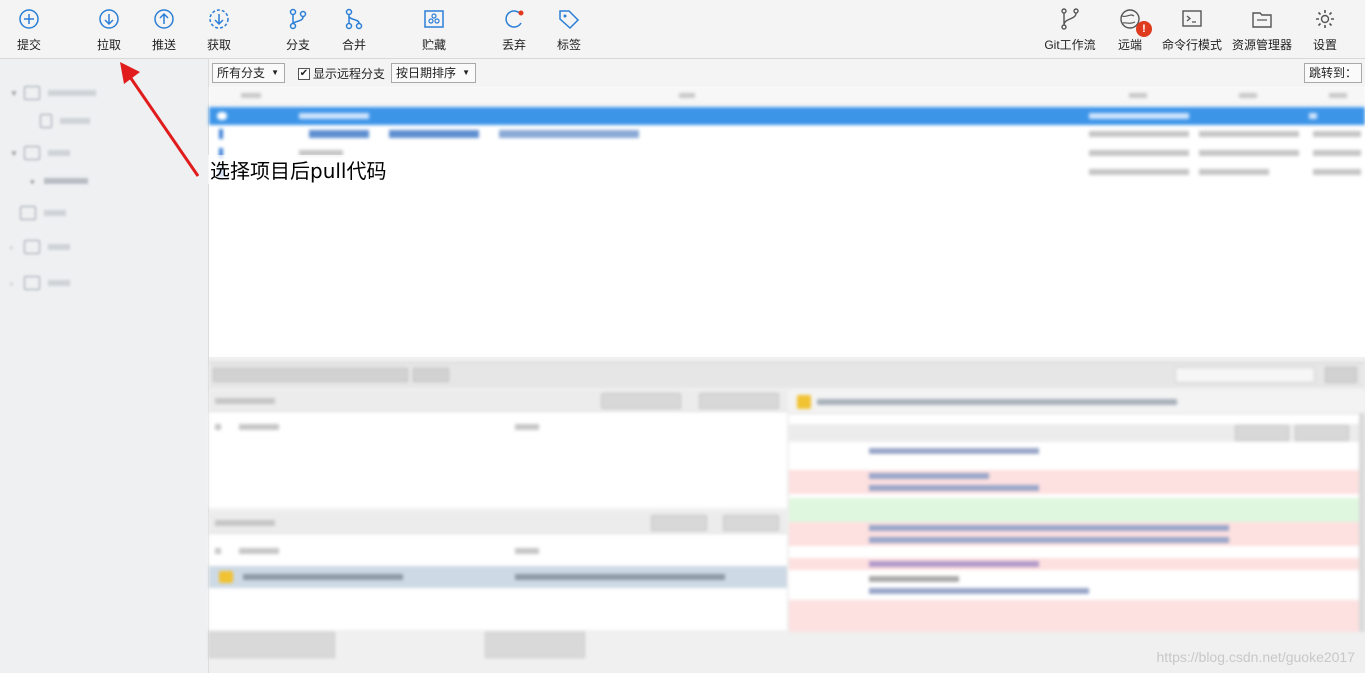 Image resolution: width=1365 pixels, height=673 pixels. I want to click on unstaged-files-pane, so click(498, 571).